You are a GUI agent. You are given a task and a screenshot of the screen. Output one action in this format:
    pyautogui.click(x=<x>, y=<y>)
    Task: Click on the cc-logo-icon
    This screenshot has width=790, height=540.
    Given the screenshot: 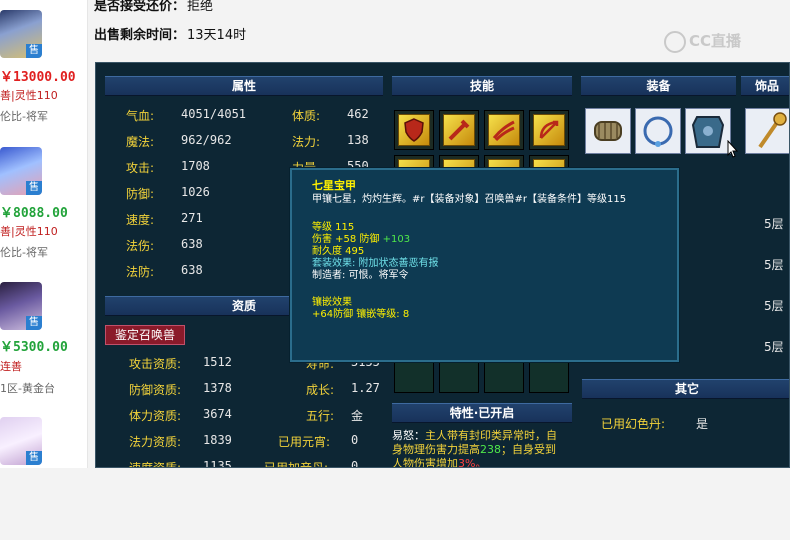 What is the action you would take?
    pyautogui.click(x=675, y=41)
    